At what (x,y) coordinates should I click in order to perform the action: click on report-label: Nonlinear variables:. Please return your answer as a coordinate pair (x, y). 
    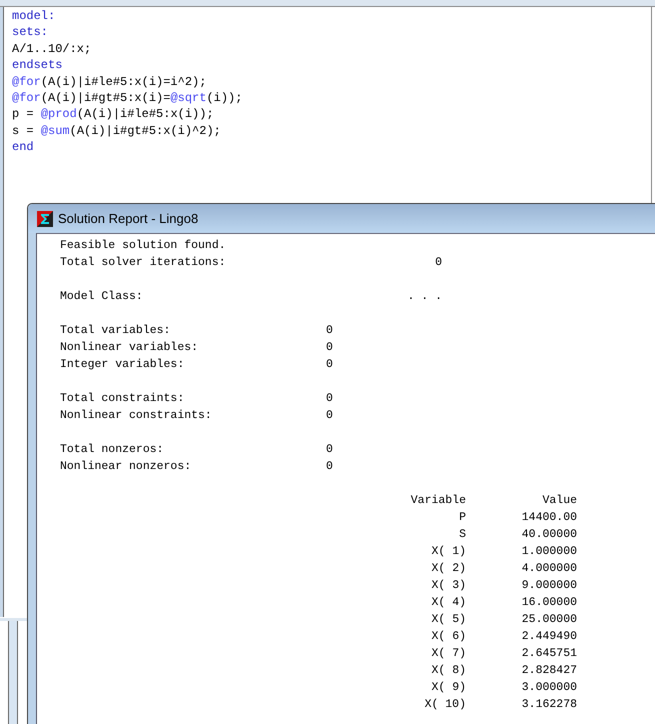
    Looking at the image, I should click on (129, 347).